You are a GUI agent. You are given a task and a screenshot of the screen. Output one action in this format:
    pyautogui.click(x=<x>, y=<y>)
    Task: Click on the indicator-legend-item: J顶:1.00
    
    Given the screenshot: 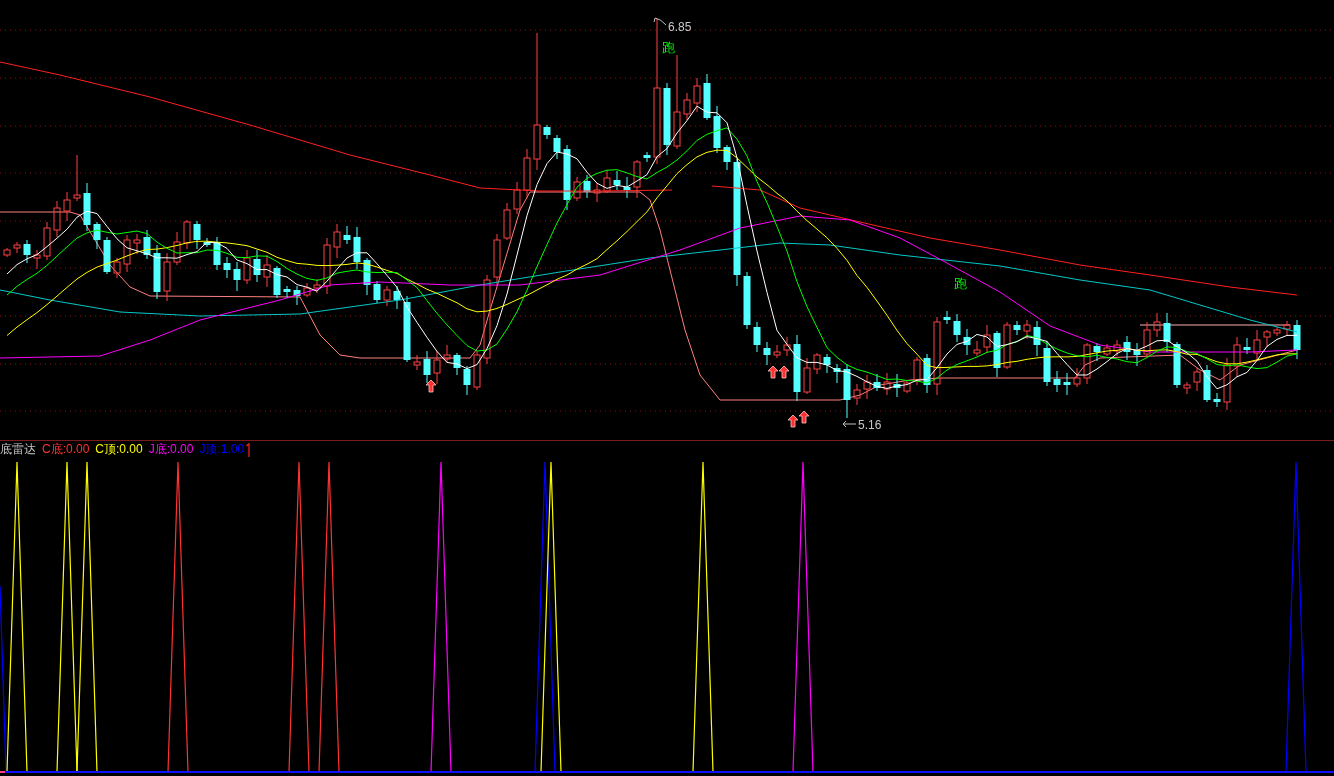 What is the action you would take?
    pyautogui.click(x=222, y=449)
    